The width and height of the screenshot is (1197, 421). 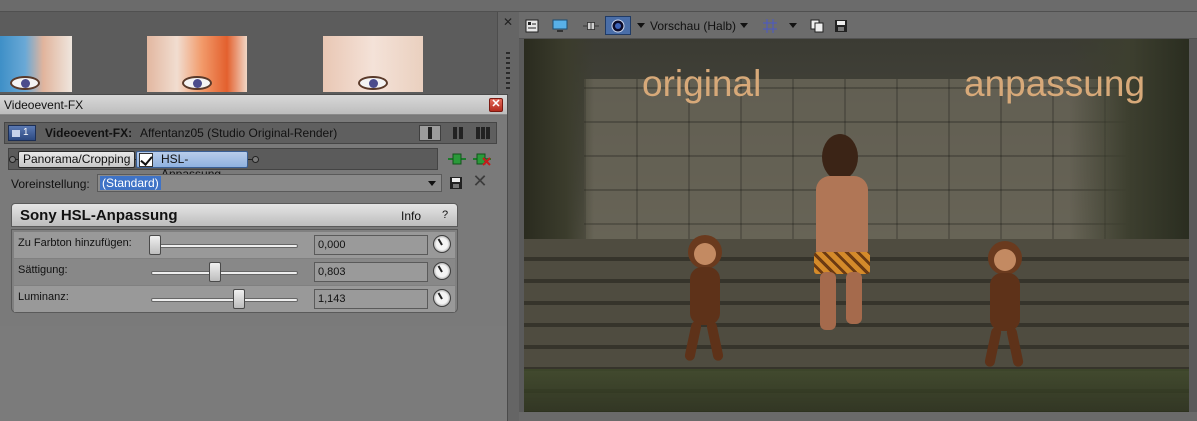 I want to click on two-column-icon, so click(x=458, y=133).